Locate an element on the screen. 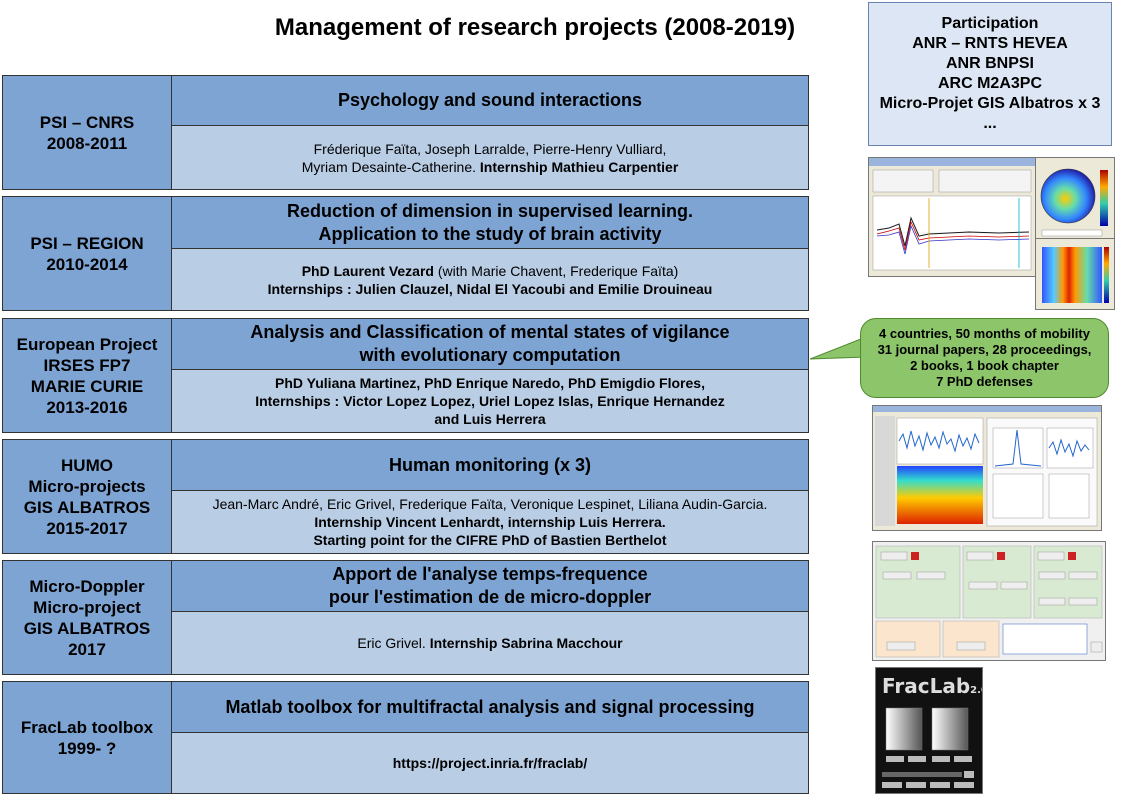 This screenshot has height=794, width=1123. project-title: Psychology and sound interactions is located at coordinates (490, 101).